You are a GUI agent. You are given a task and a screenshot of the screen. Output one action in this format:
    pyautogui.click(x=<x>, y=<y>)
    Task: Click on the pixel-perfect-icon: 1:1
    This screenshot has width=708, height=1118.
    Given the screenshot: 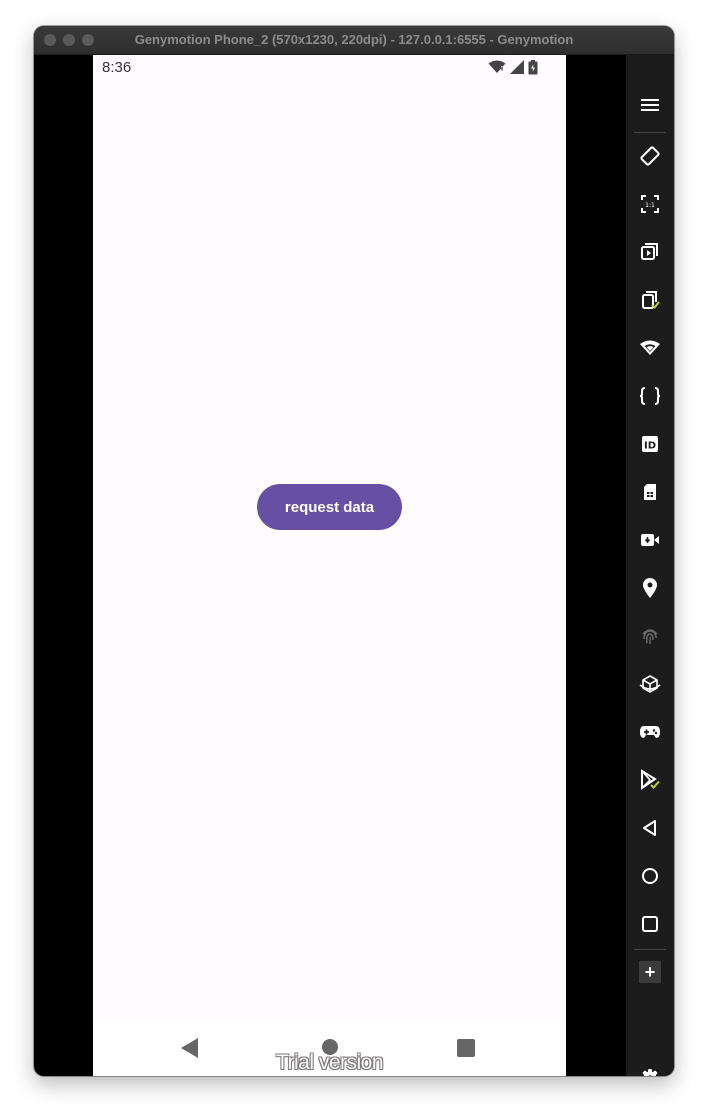 What is the action you would take?
    pyautogui.click(x=650, y=204)
    